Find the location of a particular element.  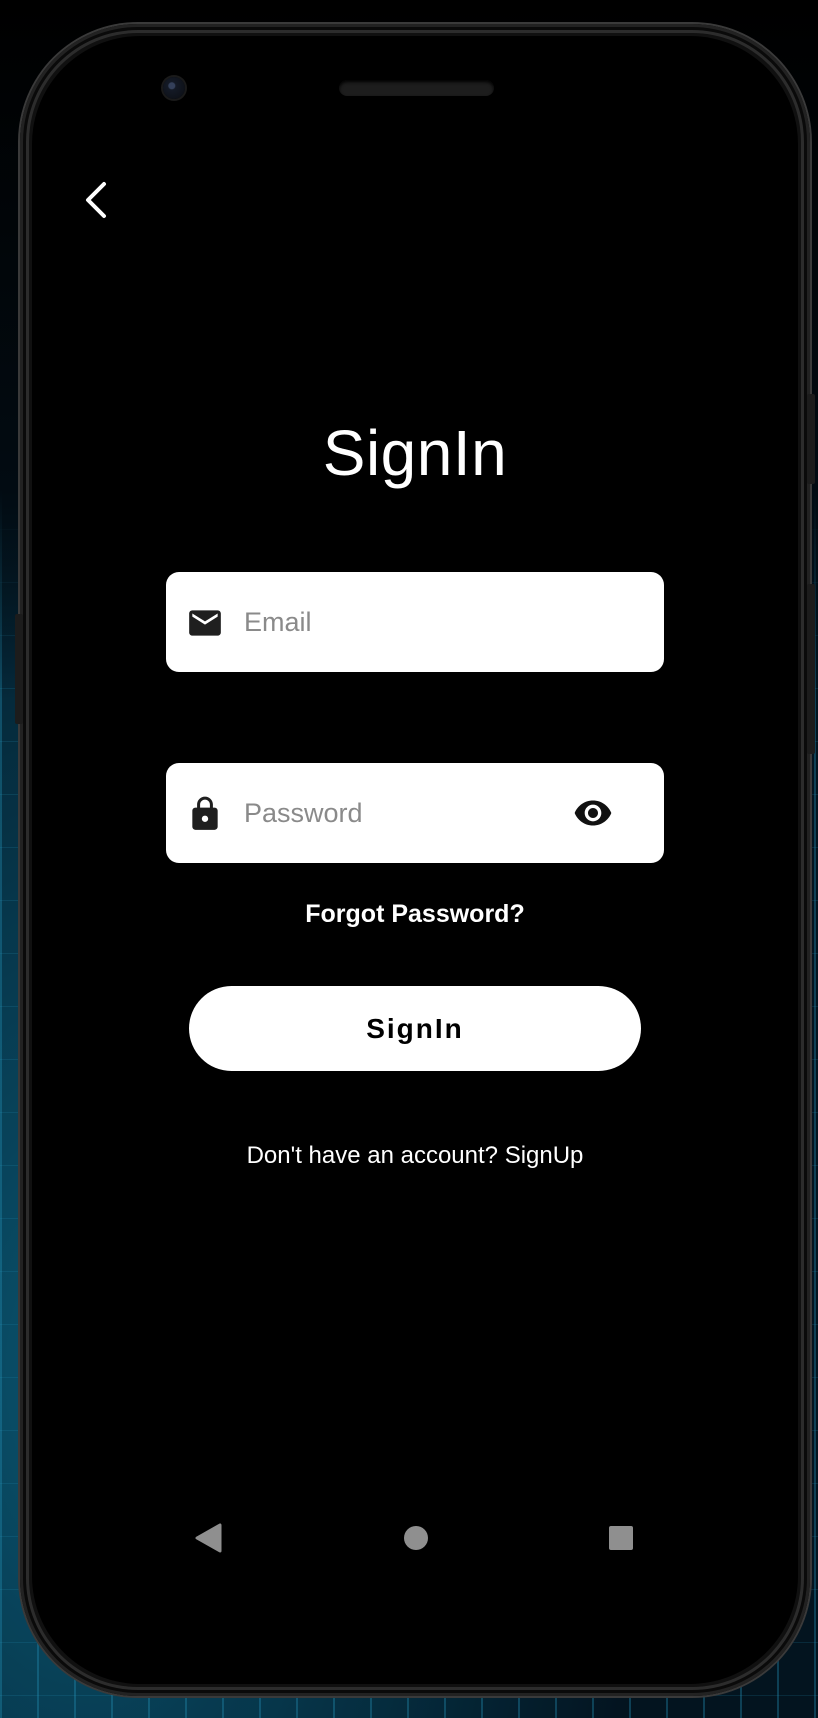

signup-row: Don't have an account? SignUp is located at coordinates (415, 1156).